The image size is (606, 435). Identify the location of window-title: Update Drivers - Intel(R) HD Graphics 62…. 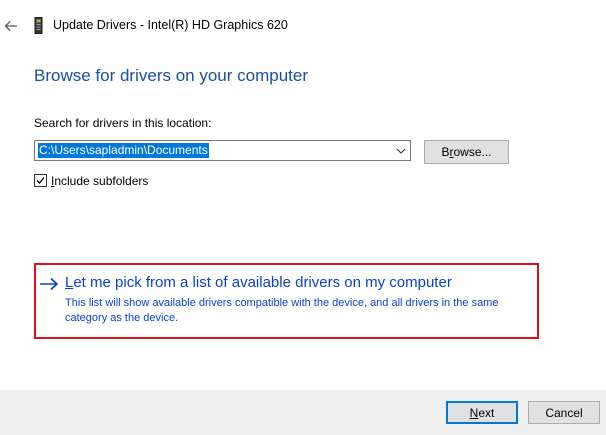
(170, 25).